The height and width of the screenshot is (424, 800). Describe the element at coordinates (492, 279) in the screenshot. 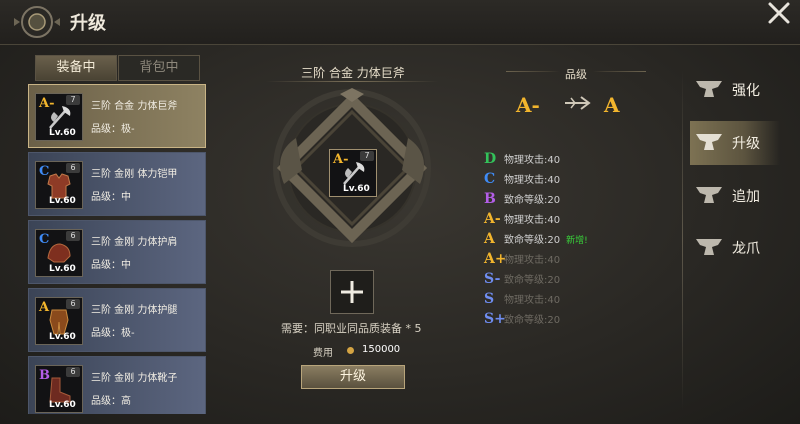

I see `stat-grade: S-` at that location.